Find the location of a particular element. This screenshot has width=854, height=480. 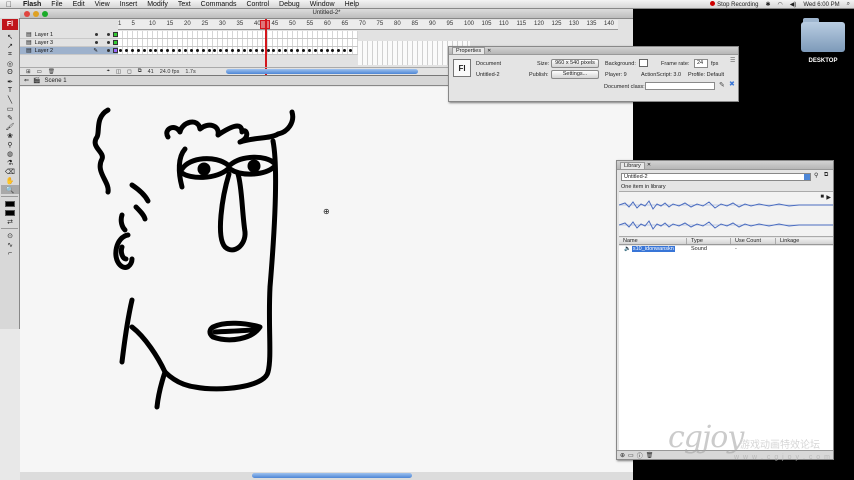

paint-bucket-icon: ◍ is located at coordinates (10, 153).